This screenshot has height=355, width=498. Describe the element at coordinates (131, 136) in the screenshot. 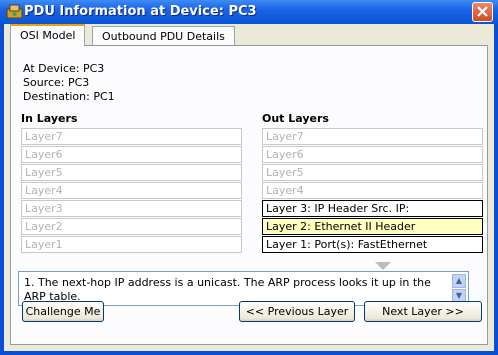

I see `in-layer-7: Layer7` at that location.